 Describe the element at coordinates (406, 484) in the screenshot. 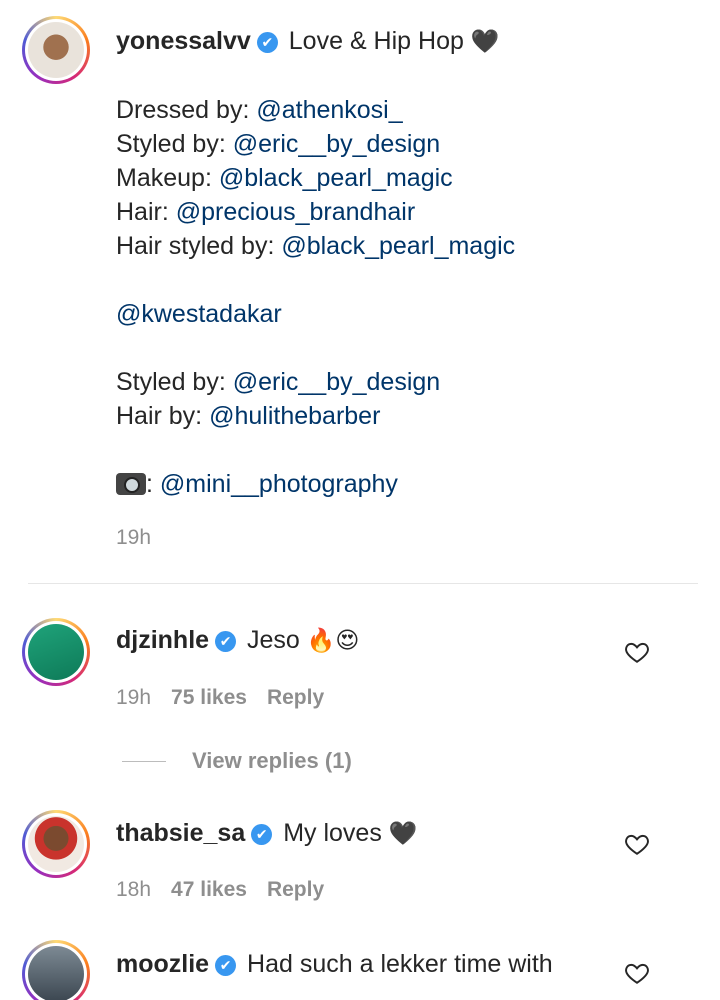

I see `credit-line: : @mini__photography` at that location.